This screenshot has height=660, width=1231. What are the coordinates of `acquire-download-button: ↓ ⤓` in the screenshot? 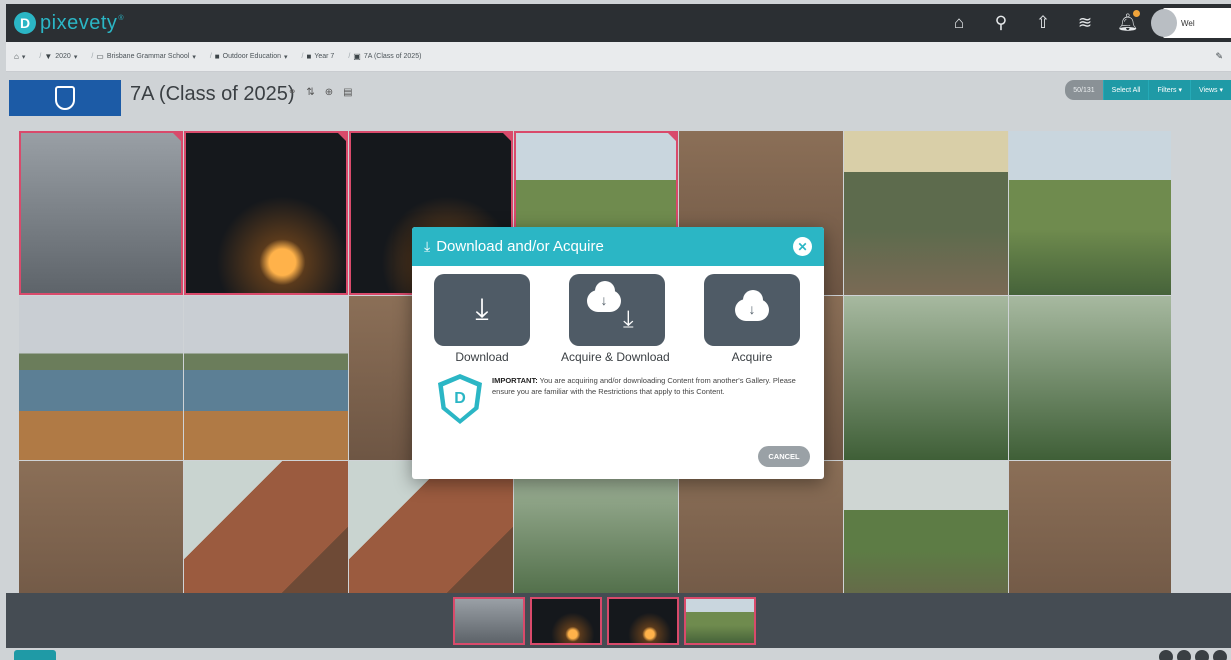 It's located at (617, 310).